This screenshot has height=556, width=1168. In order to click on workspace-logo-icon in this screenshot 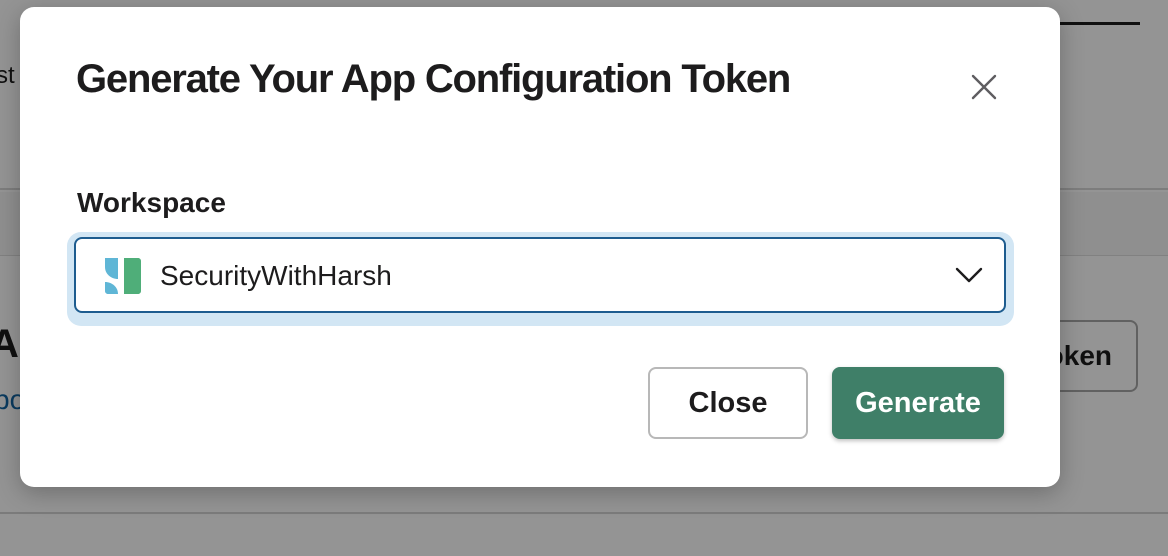, I will do `click(123, 276)`.